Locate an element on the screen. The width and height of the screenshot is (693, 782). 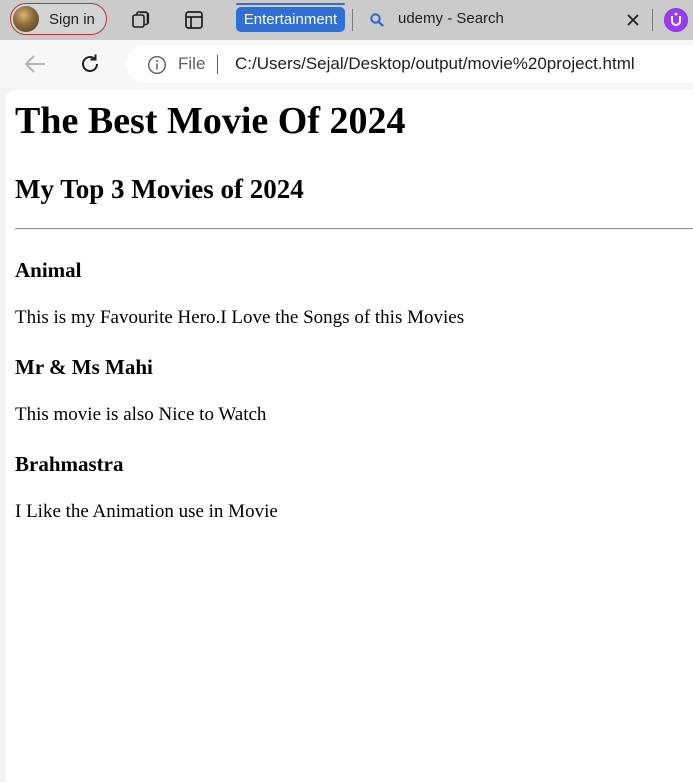
movie-title: Animal is located at coordinates (48, 270).